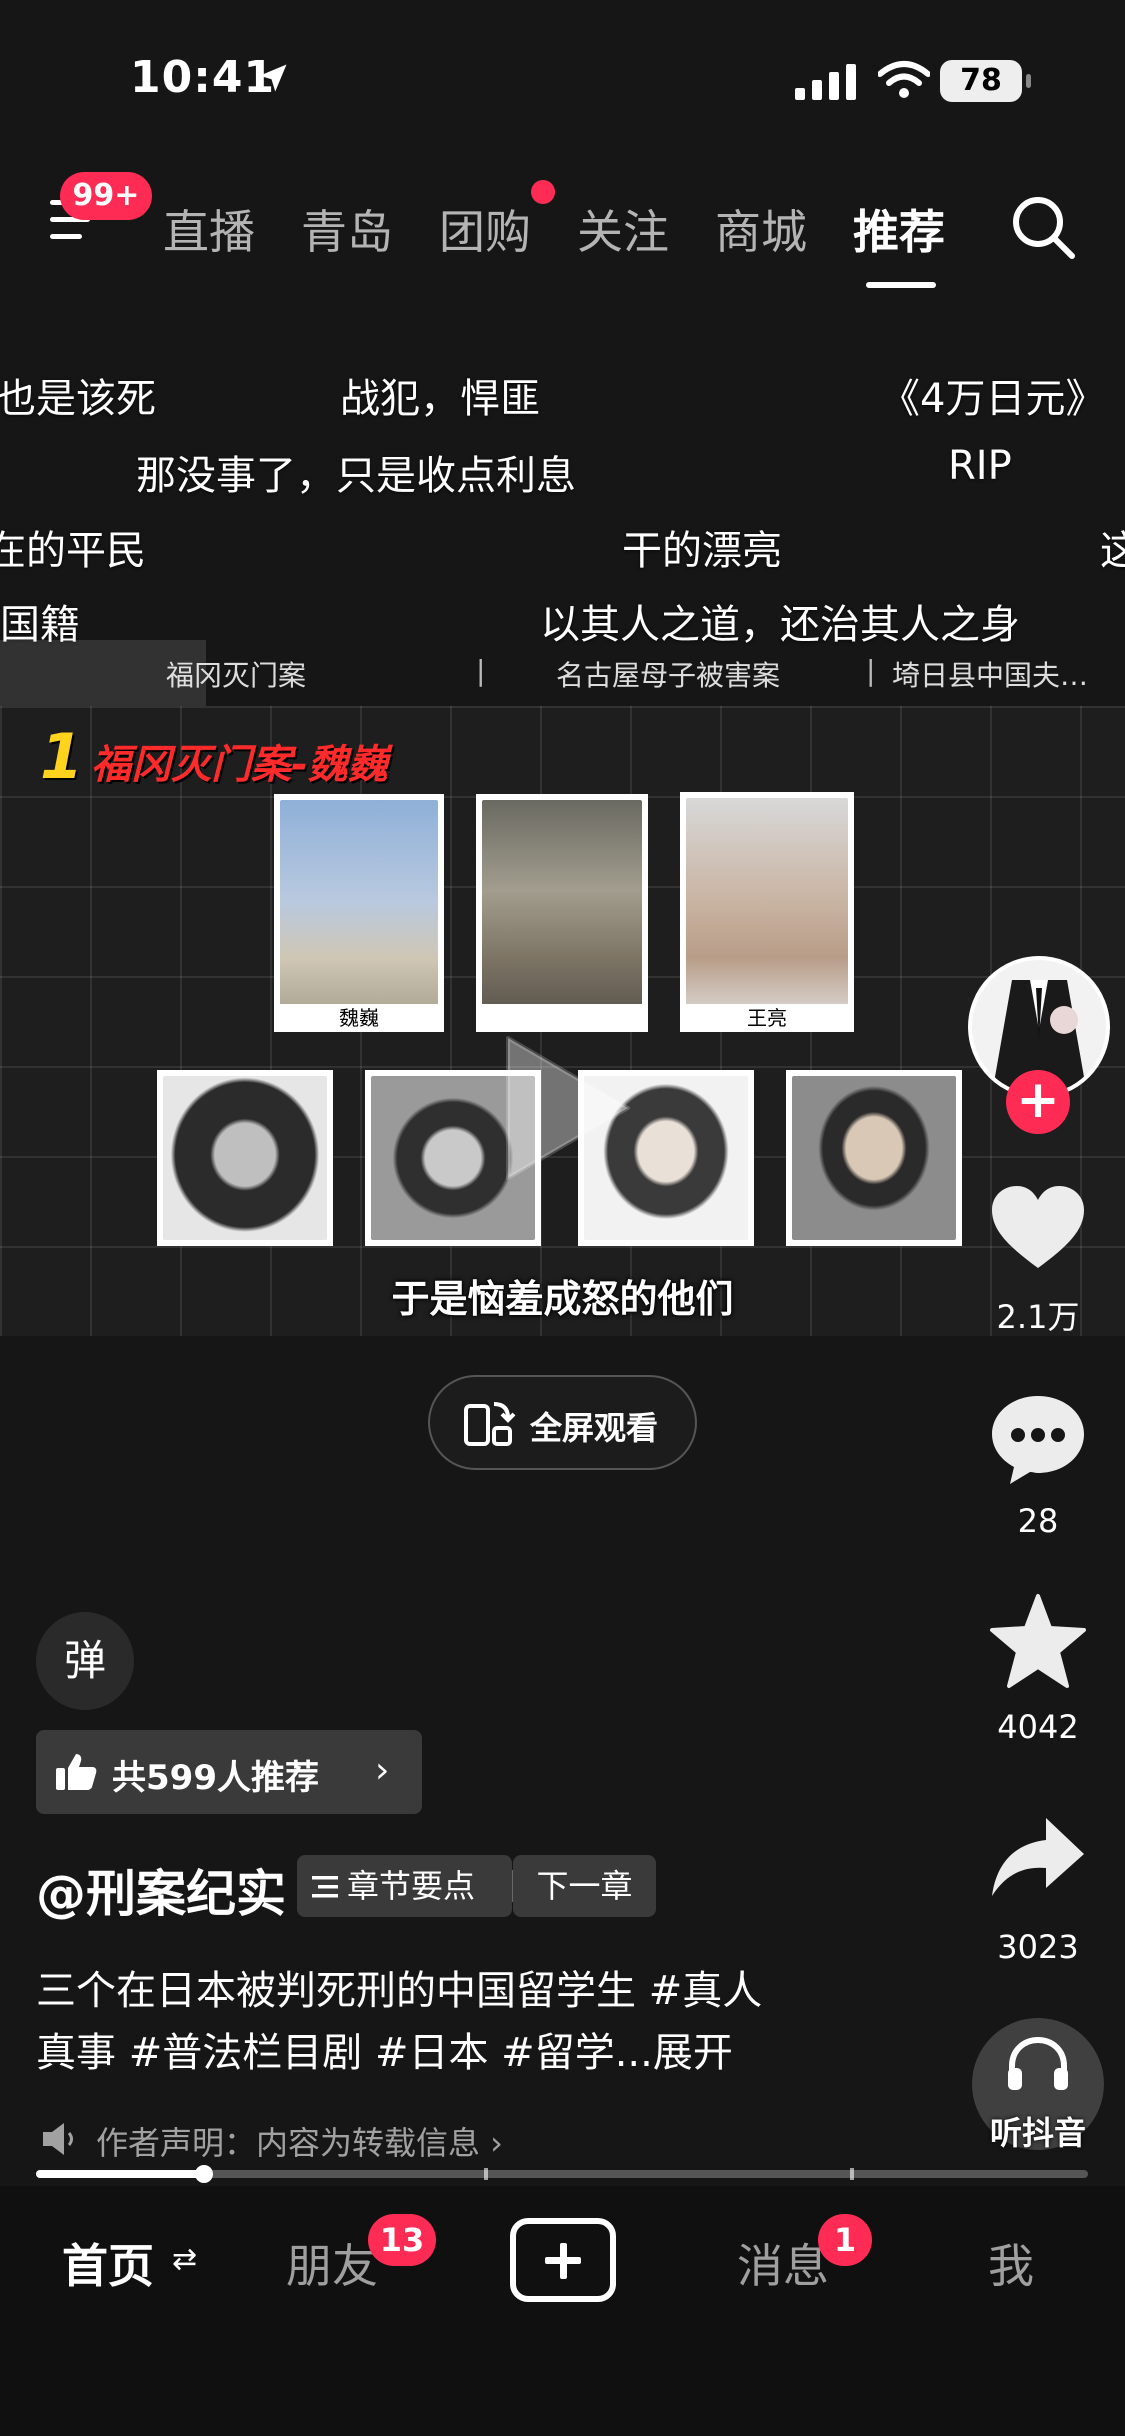 The height and width of the screenshot is (2436, 1125). What do you see at coordinates (845, 2240) in the screenshot?
I see `messages-badge: 1` at bounding box center [845, 2240].